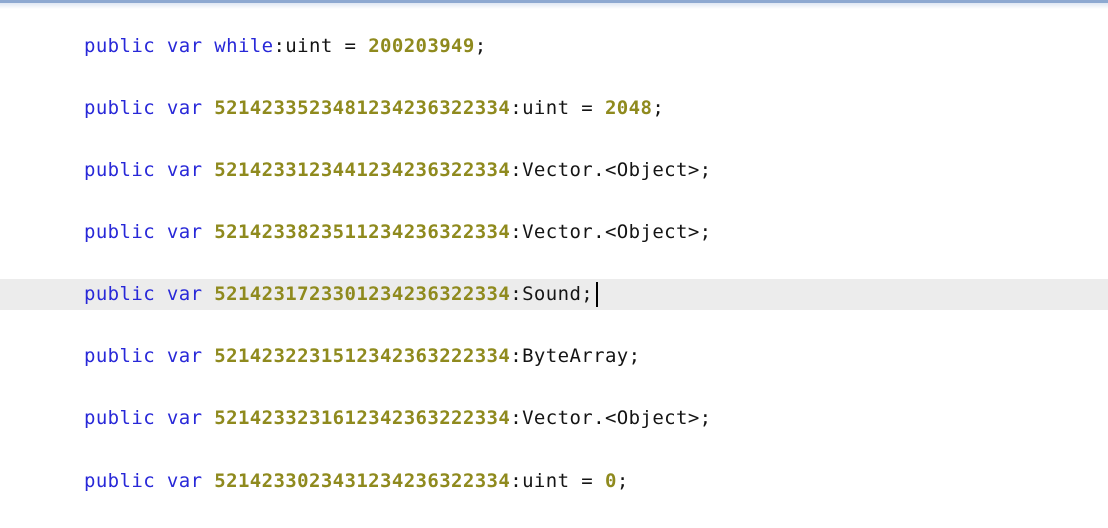 This screenshot has height=528, width=1108. Describe the element at coordinates (362, 481) in the screenshot. I see `variable-name: 5214233023431234236322334` at that location.